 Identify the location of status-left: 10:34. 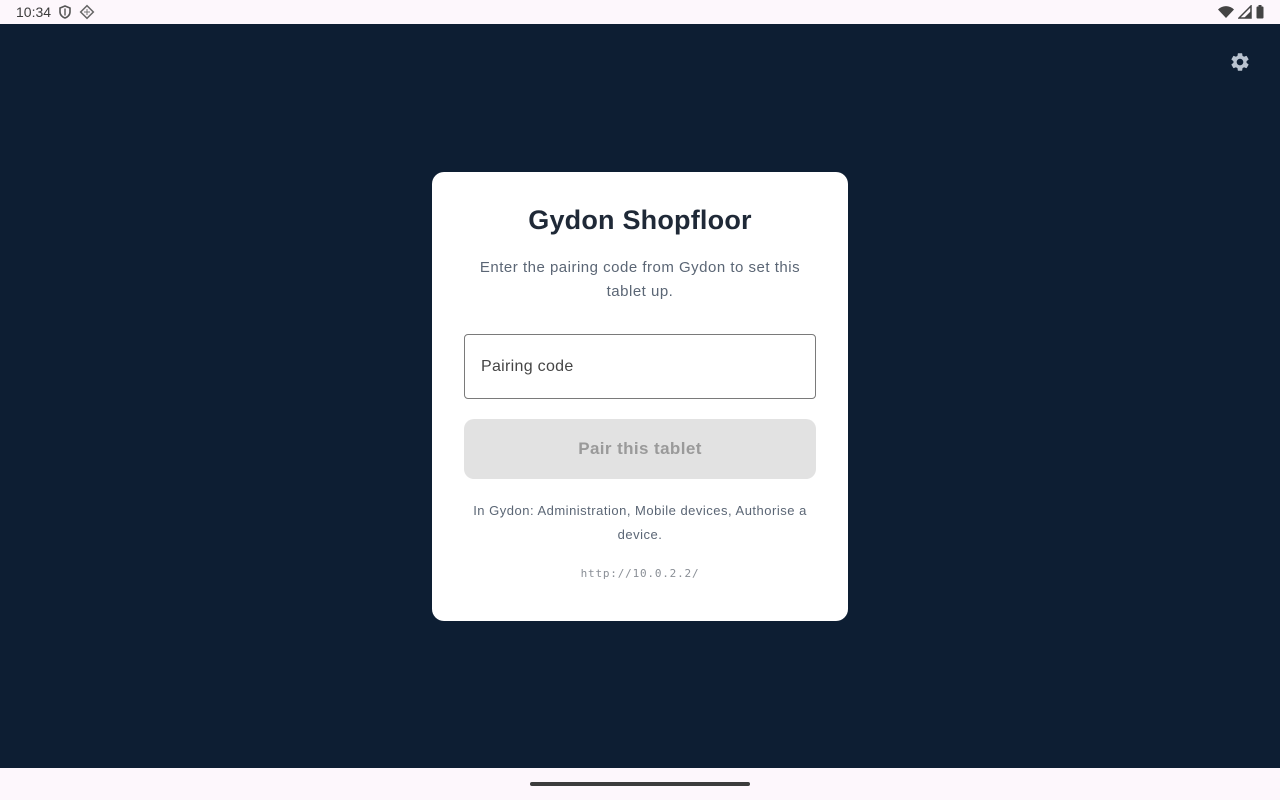
(55, 12).